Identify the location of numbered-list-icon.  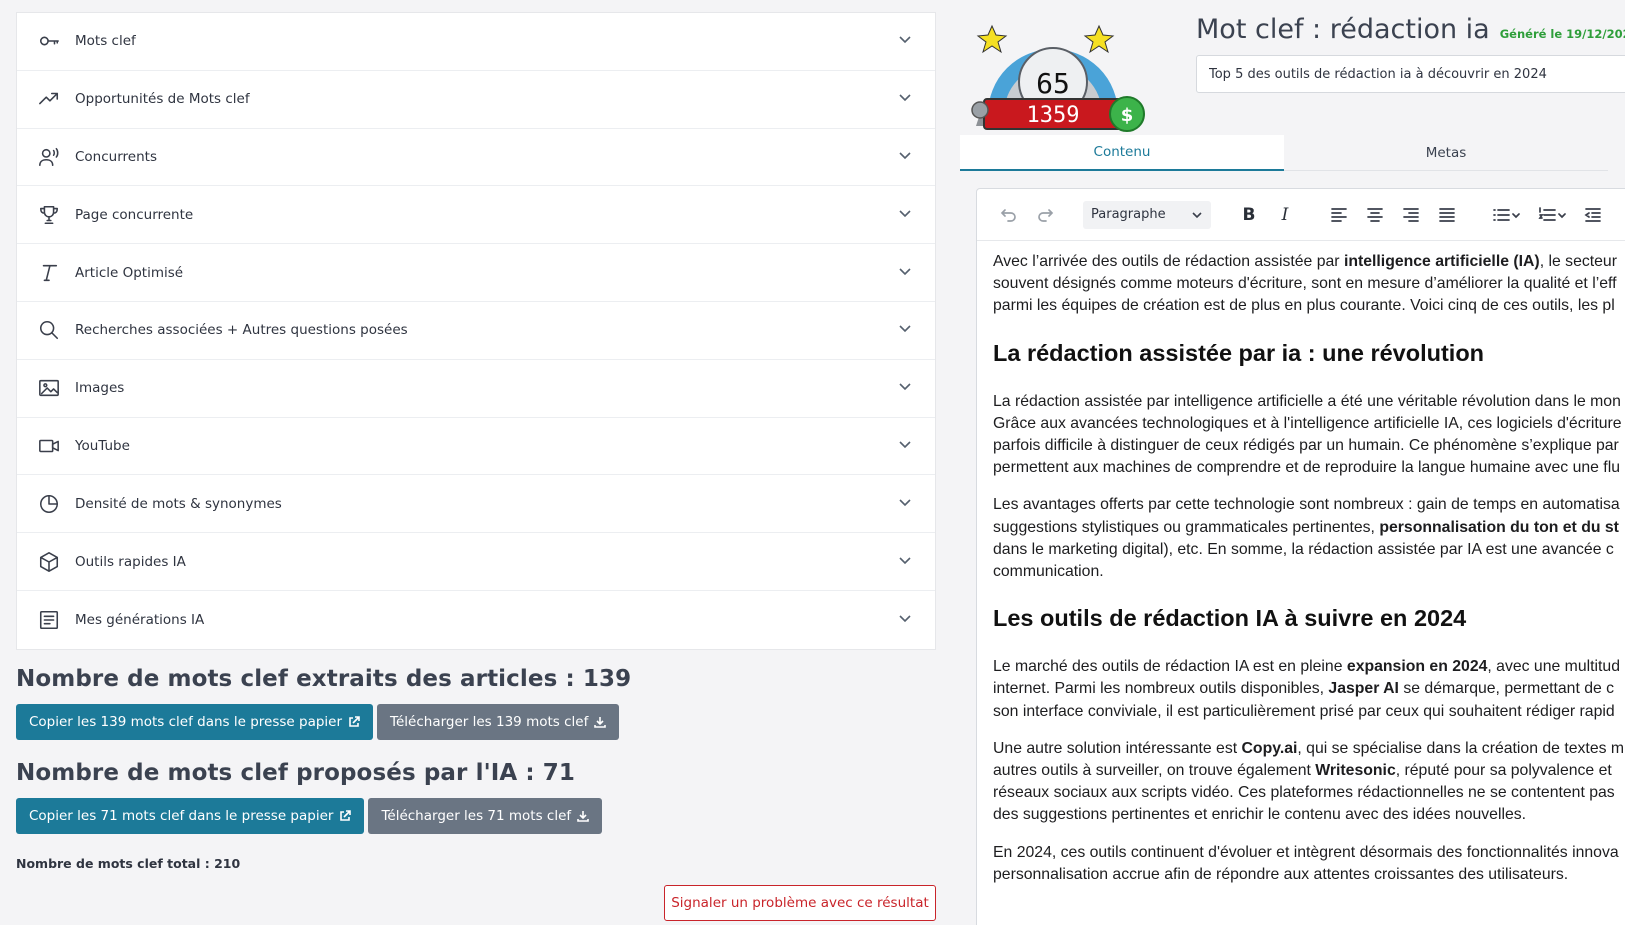
(1552, 213).